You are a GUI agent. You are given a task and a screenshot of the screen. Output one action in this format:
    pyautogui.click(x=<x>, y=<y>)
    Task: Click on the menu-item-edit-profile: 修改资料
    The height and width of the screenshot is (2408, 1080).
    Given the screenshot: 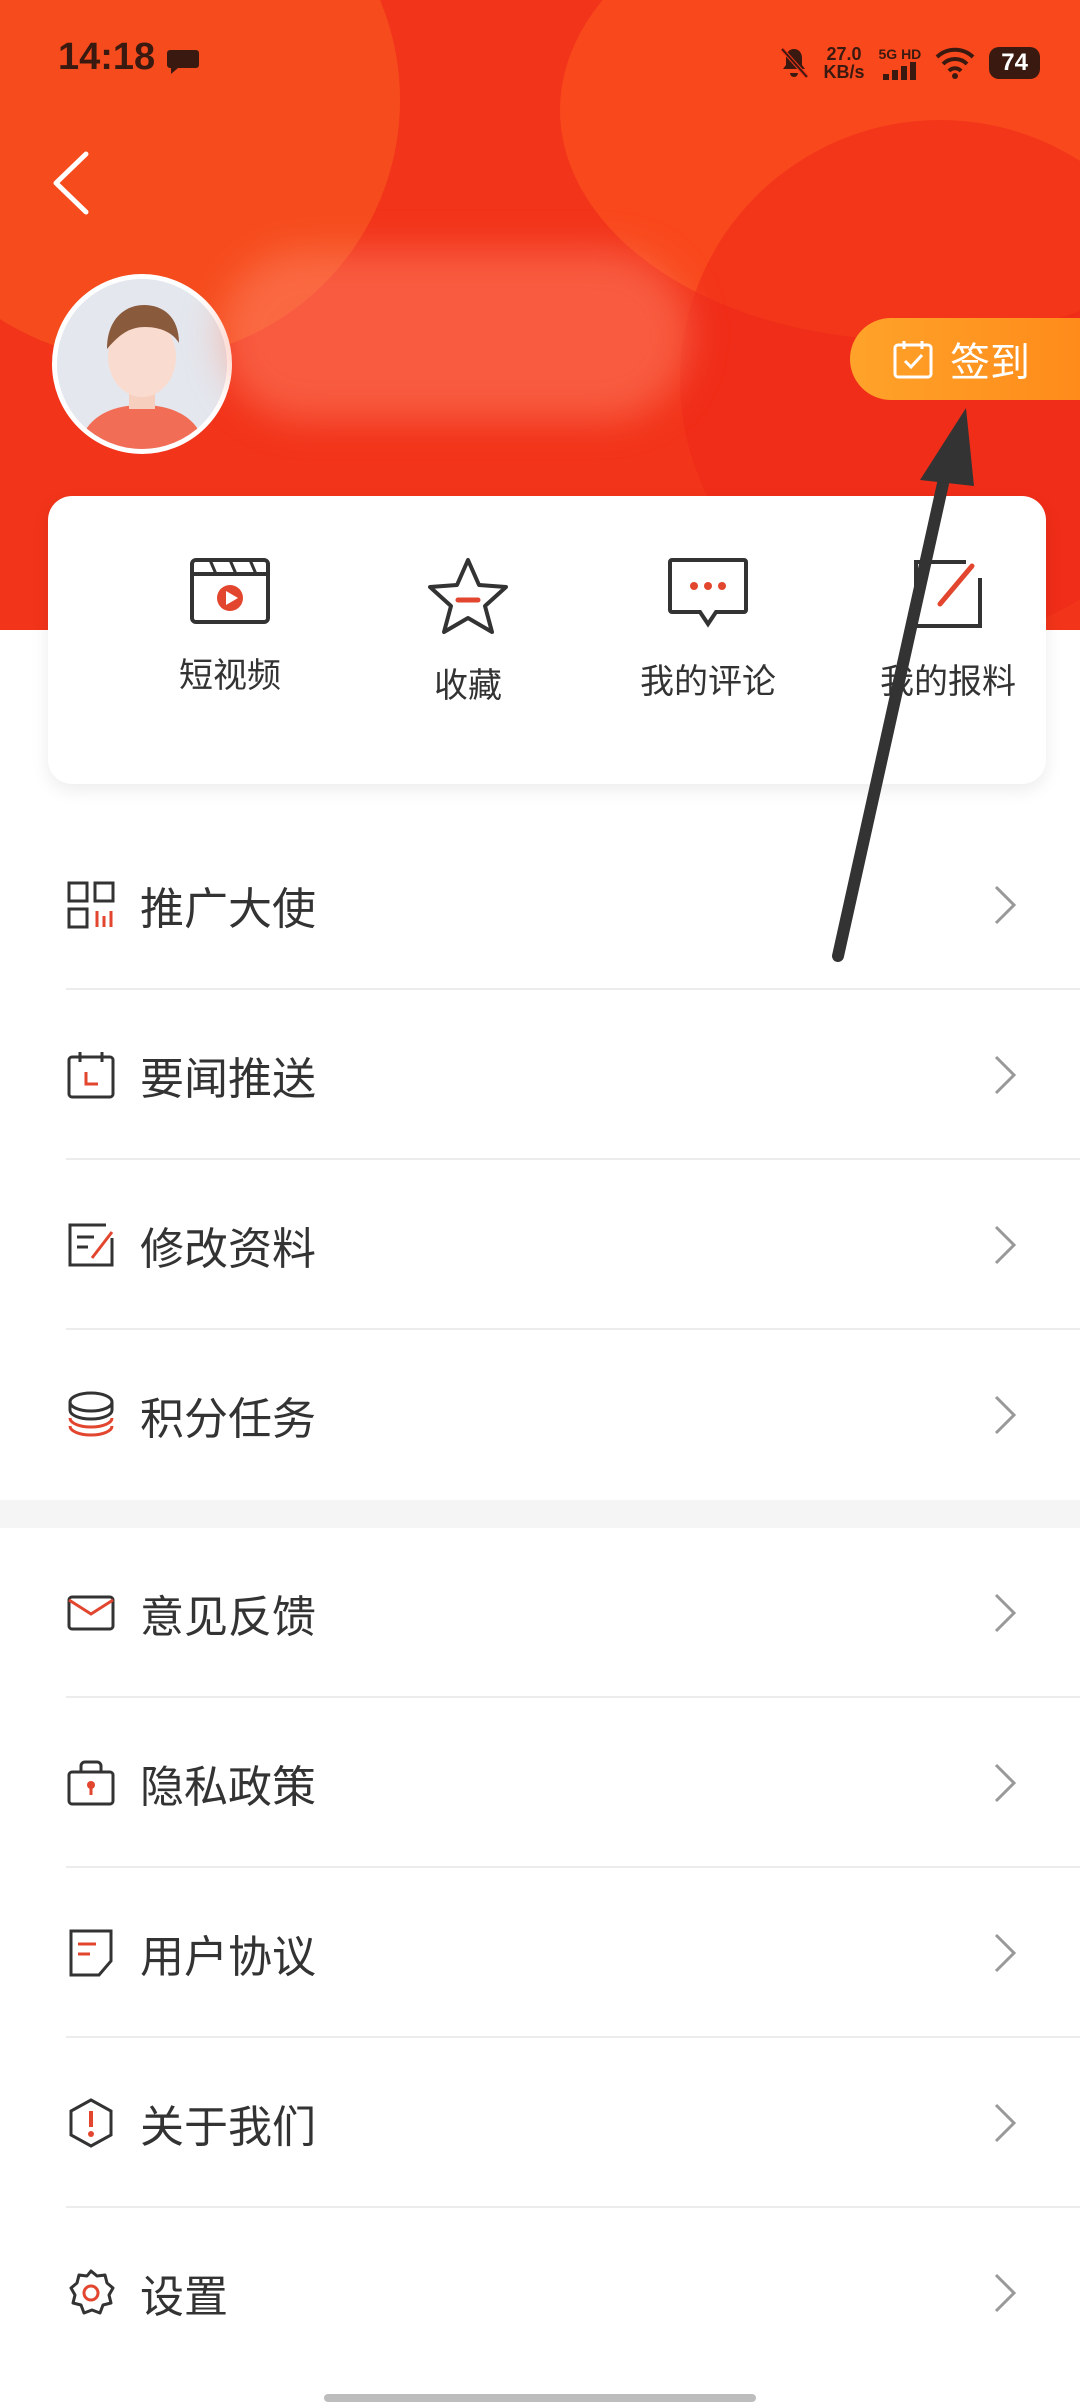 What is the action you would take?
    pyautogui.click(x=540, y=1245)
    